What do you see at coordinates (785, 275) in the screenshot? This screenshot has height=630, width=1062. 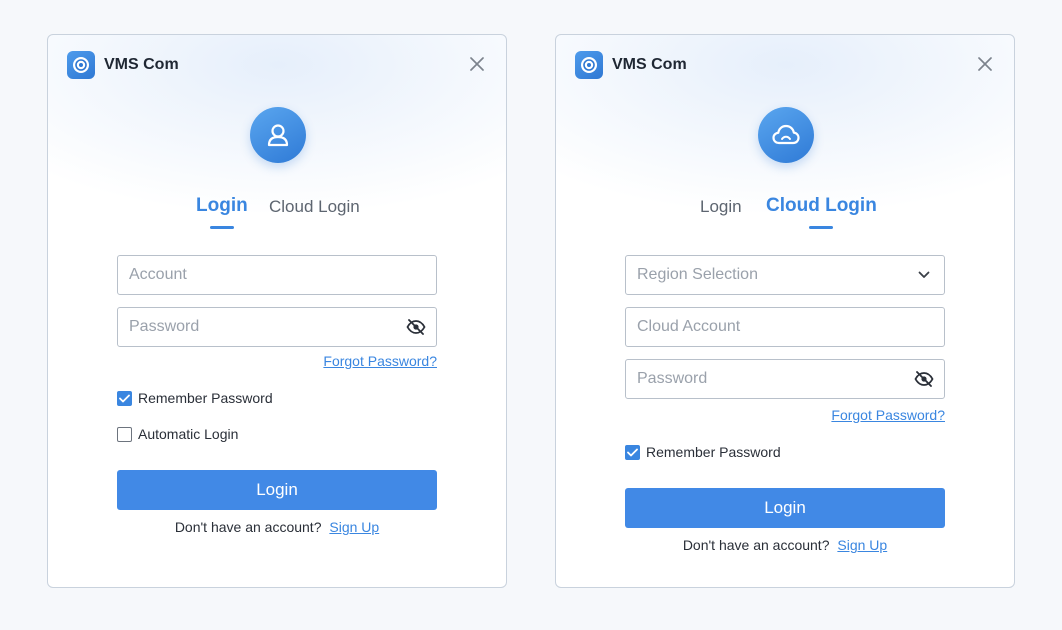 I see `region-select: Region Selection` at bounding box center [785, 275].